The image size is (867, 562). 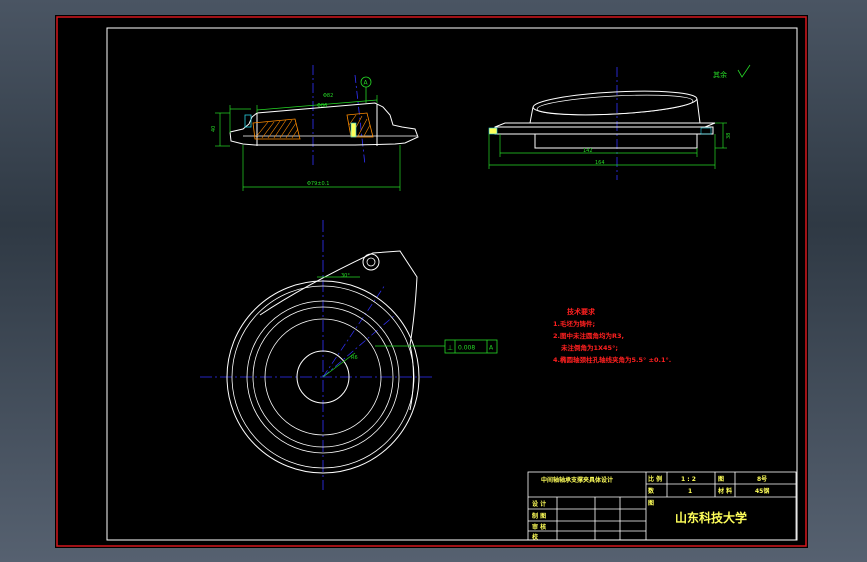 I want to click on plan-pin-hole-outer, so click(x=371, y=262).